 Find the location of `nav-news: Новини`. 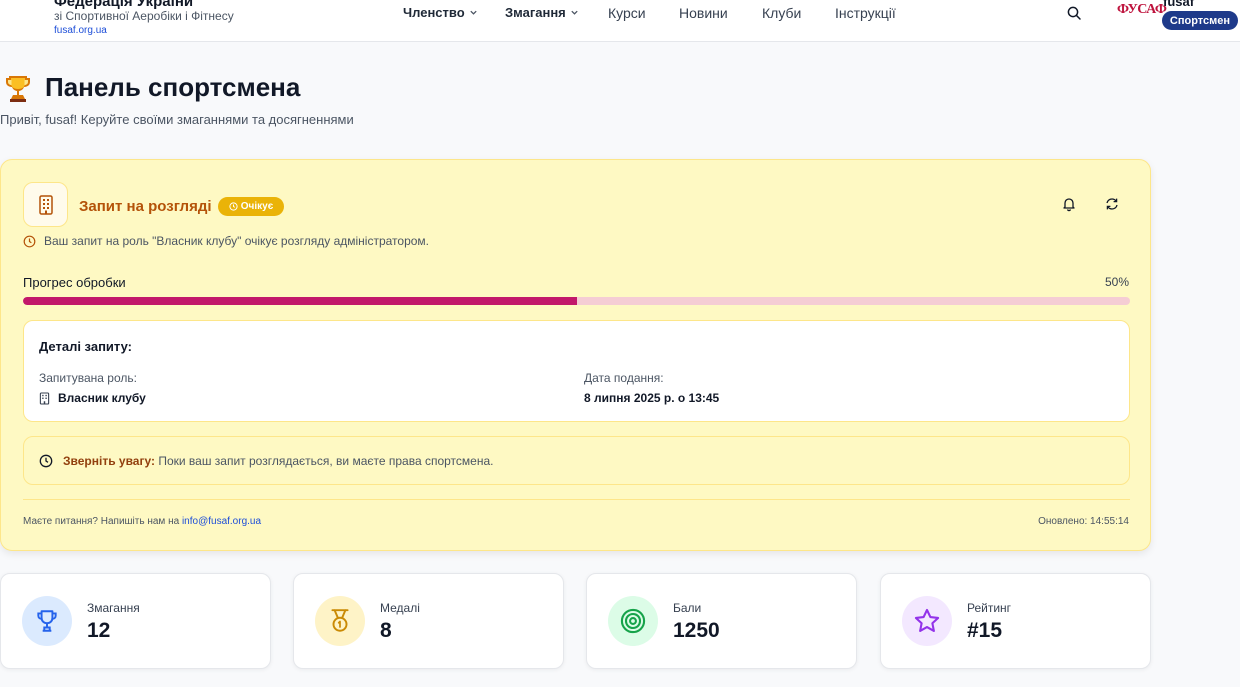

nav-news: Новини is located at coordinates (703, 13).